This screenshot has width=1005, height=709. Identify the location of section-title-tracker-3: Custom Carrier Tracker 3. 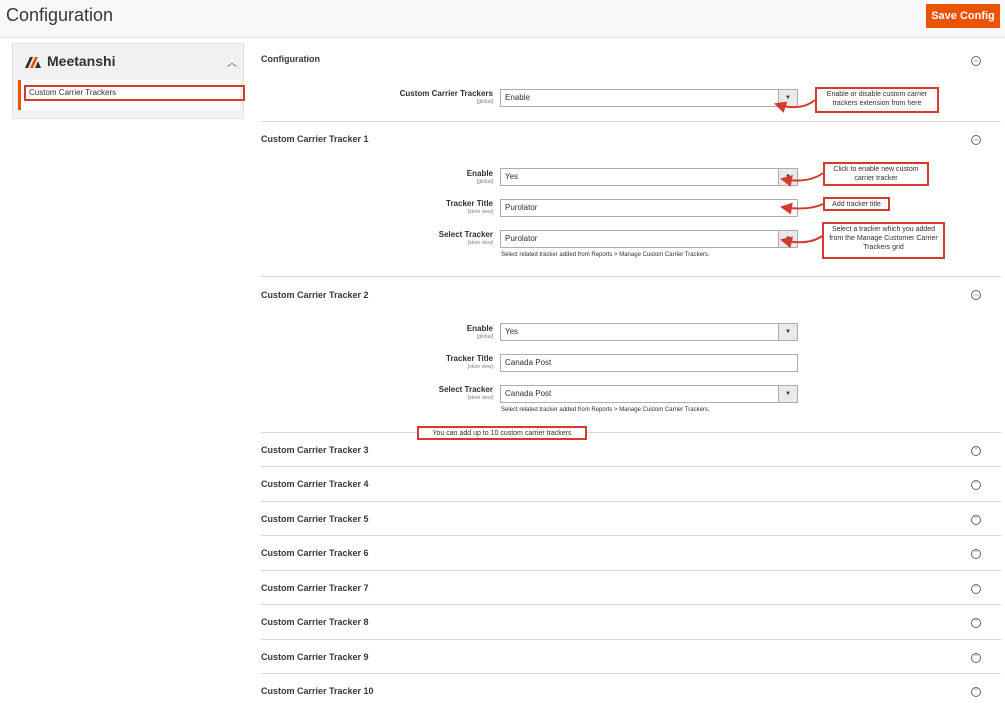
(315, 450).